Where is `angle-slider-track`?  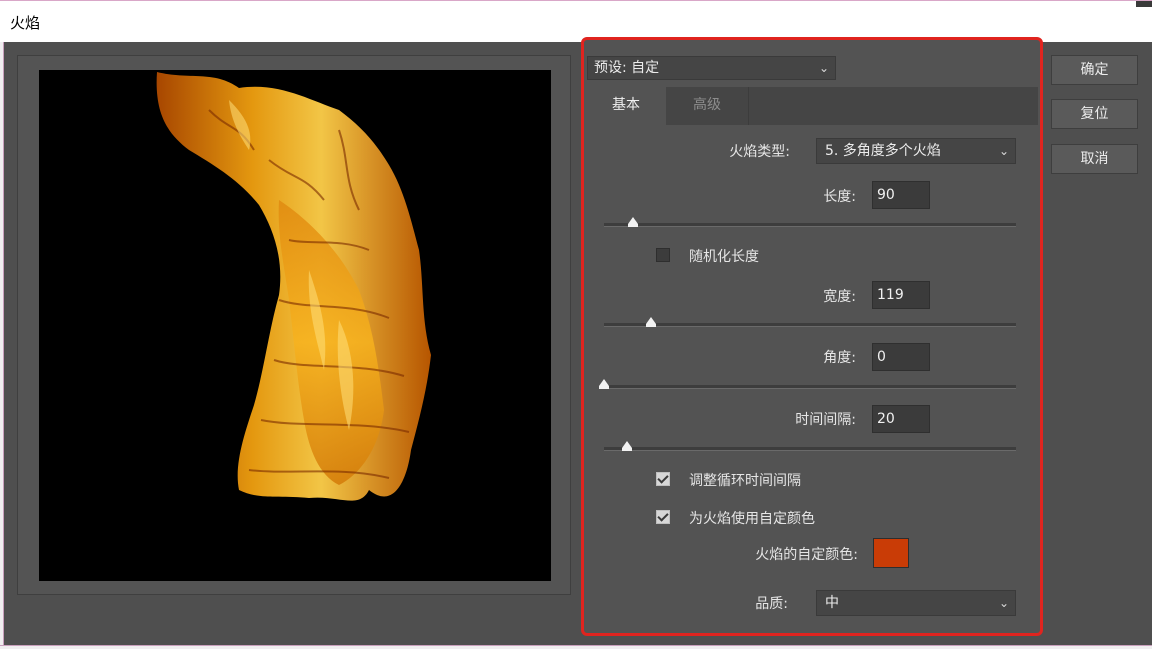 angle-slider-track is located at coordinates (810, 387).